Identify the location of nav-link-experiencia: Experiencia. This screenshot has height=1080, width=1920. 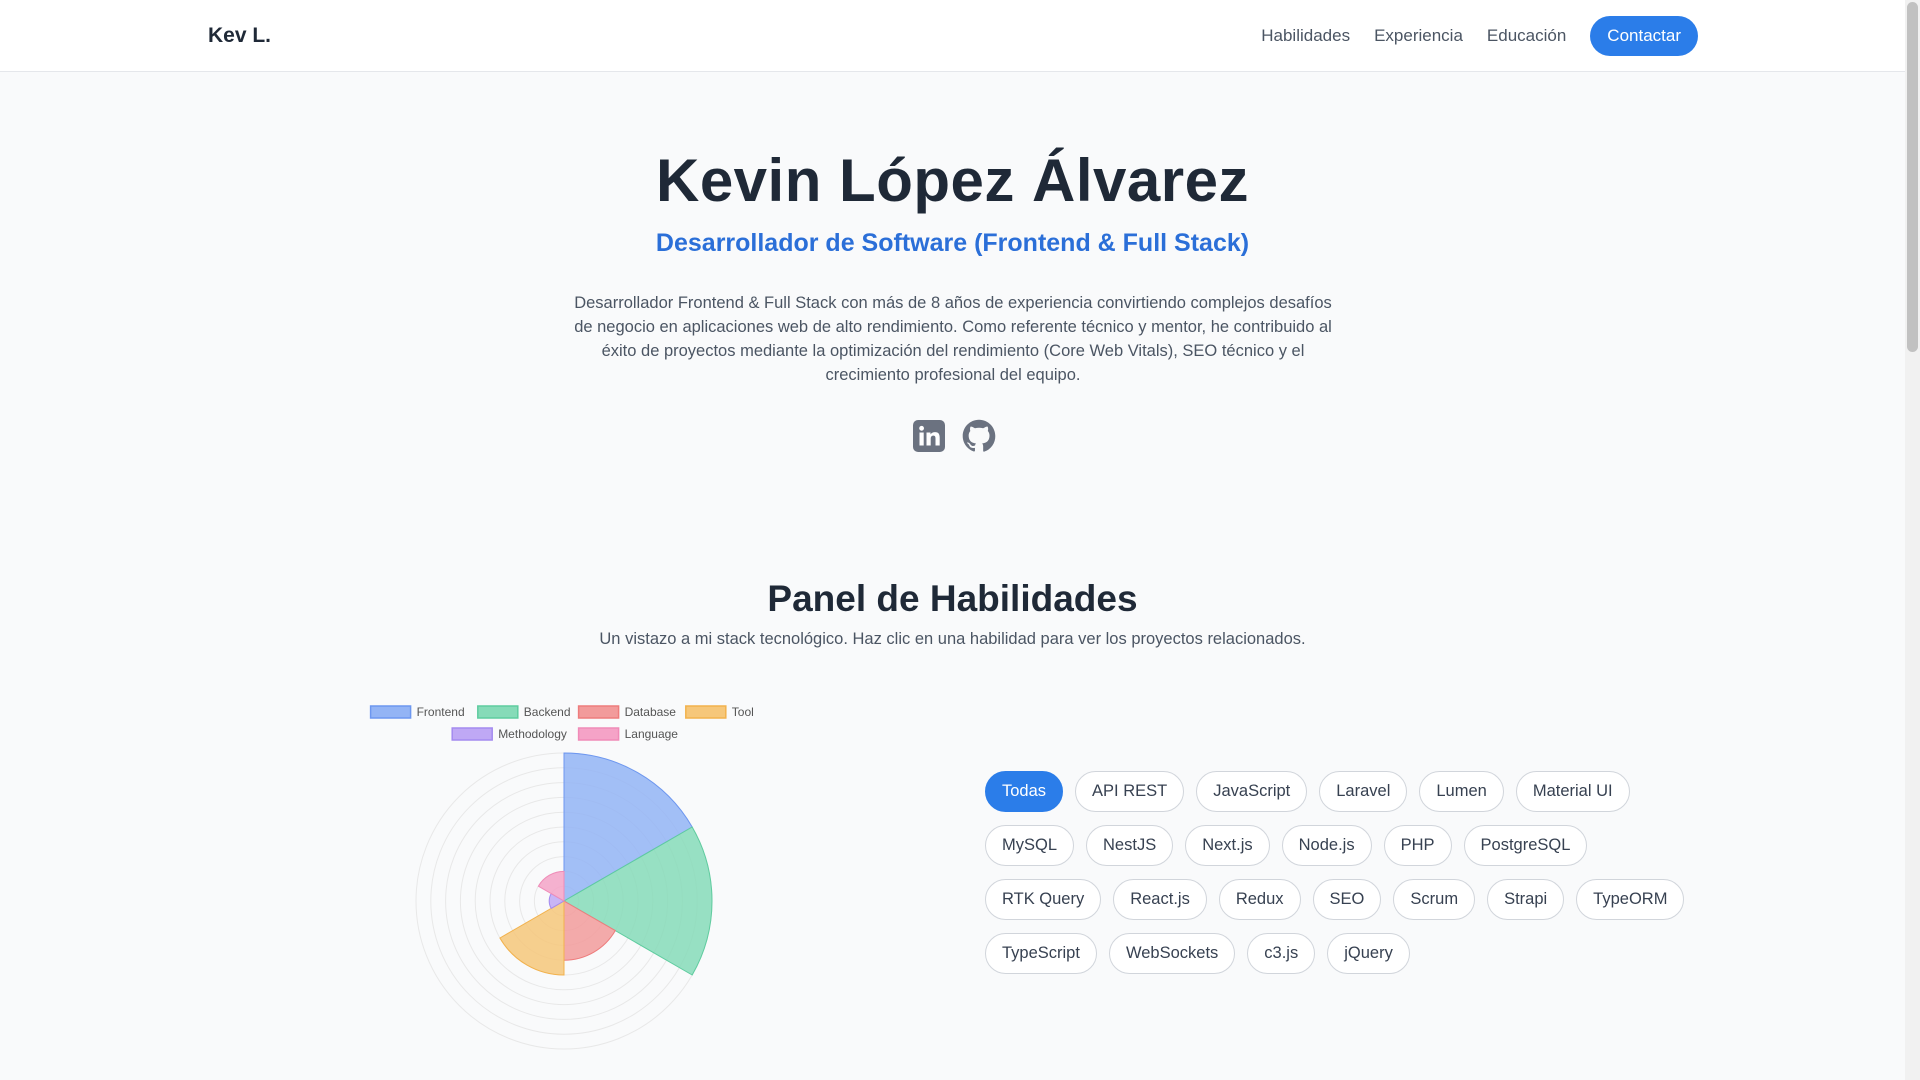
(1418, 36).